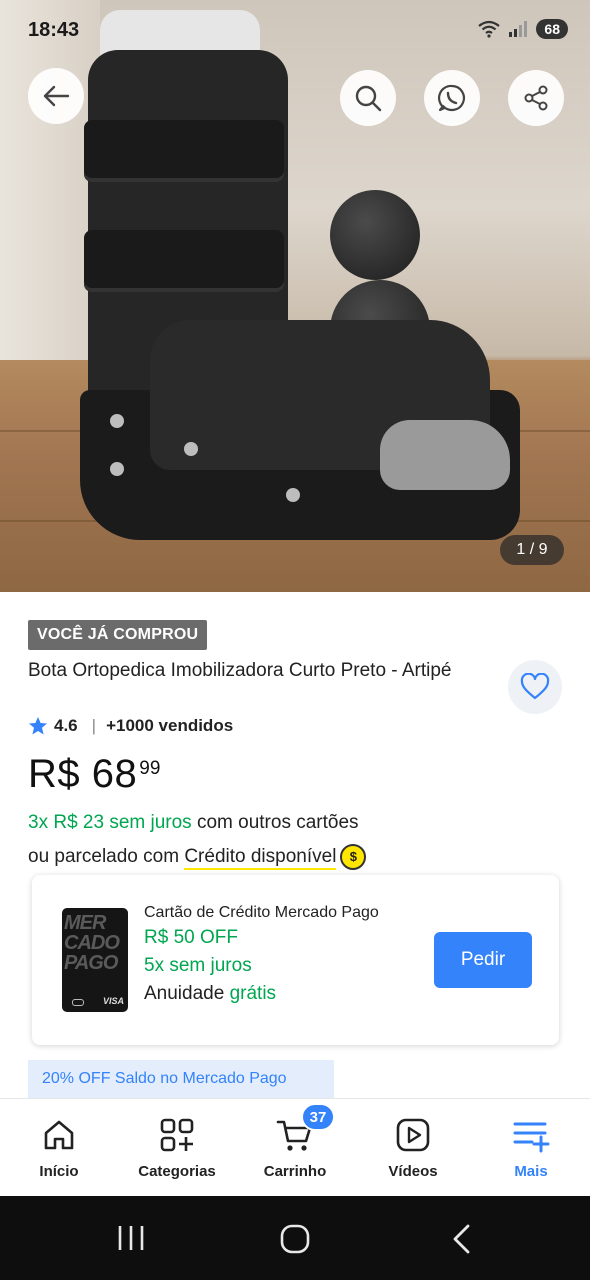 The width and height of the screenshot is (590, 1280). I want to click on nav-videos: Vídeos, so click(413, 1148).